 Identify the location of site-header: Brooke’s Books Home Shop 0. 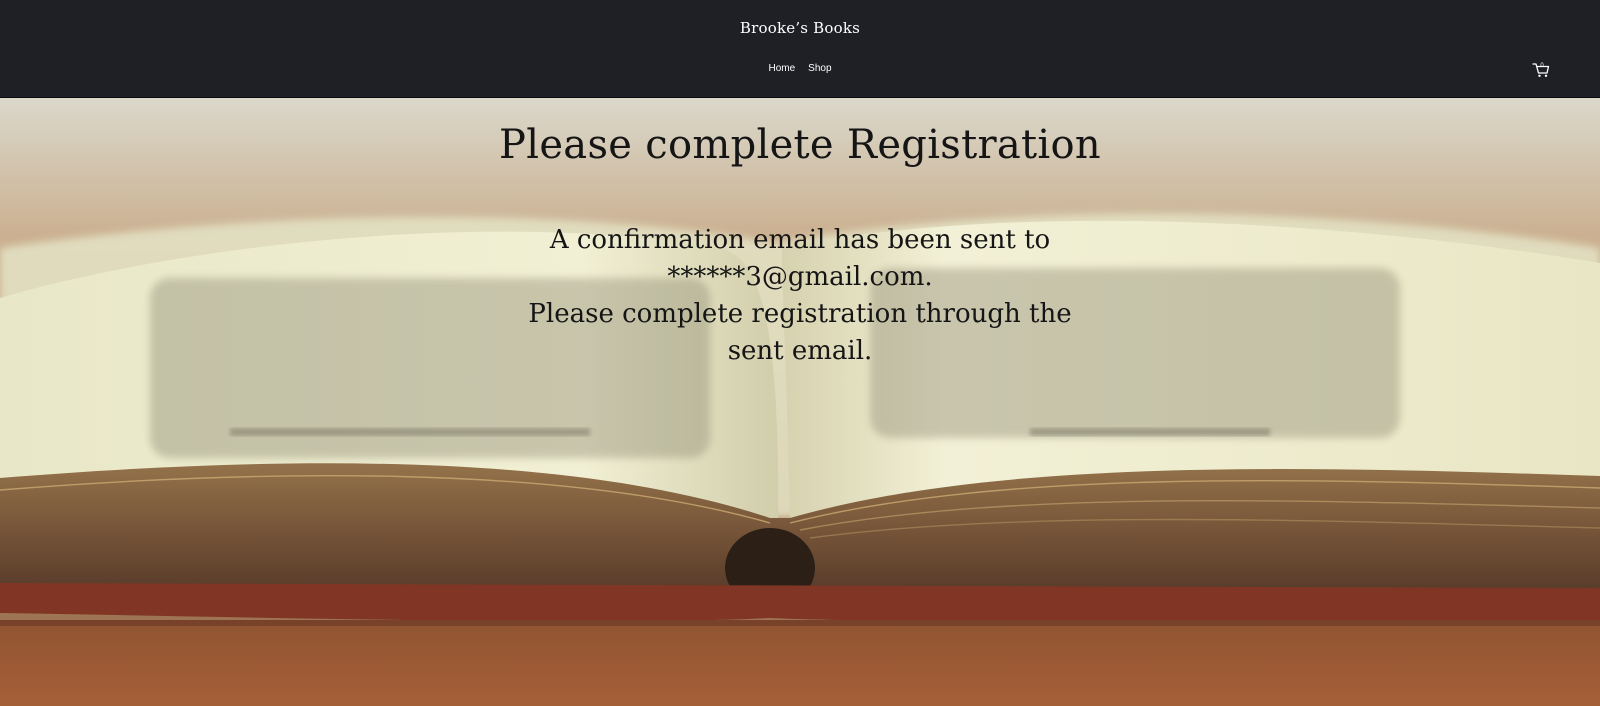
(800, 49).